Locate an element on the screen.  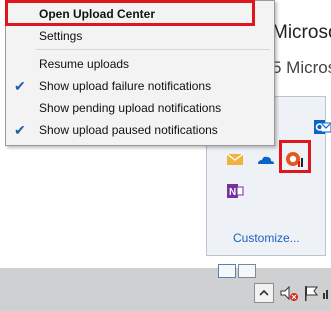
menu-item-label: Resume uploads is located at coordinates (84, 64).